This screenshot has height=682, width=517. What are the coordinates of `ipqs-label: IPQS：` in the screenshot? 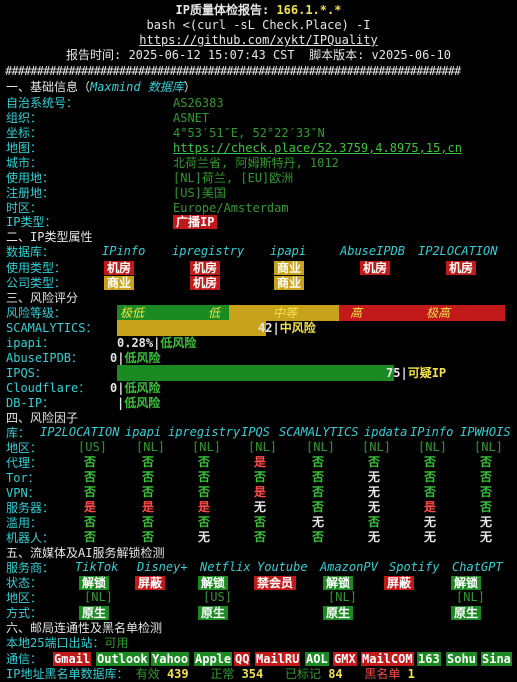 It's located at (26, 373).